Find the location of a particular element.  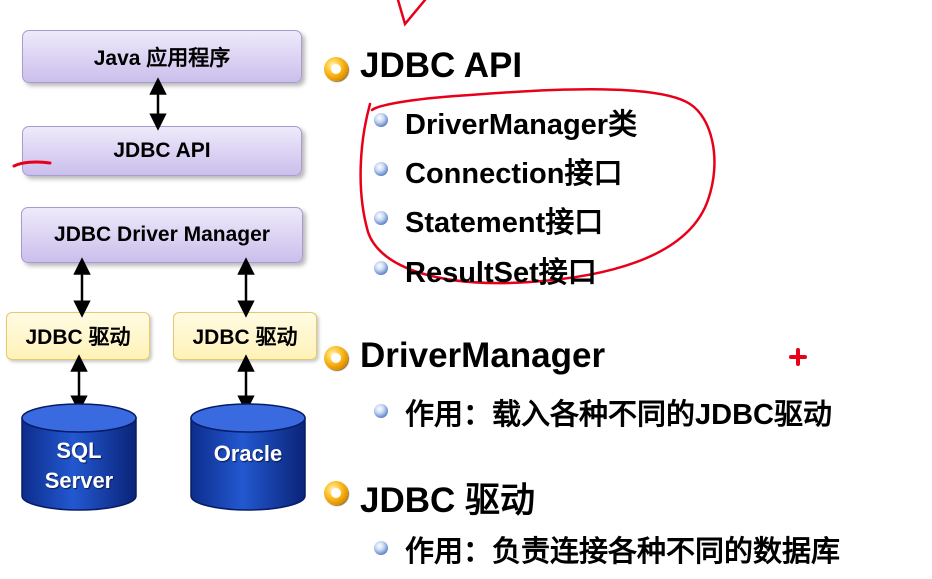

oracle-label: Oracle is located at coordinates (248, 453).